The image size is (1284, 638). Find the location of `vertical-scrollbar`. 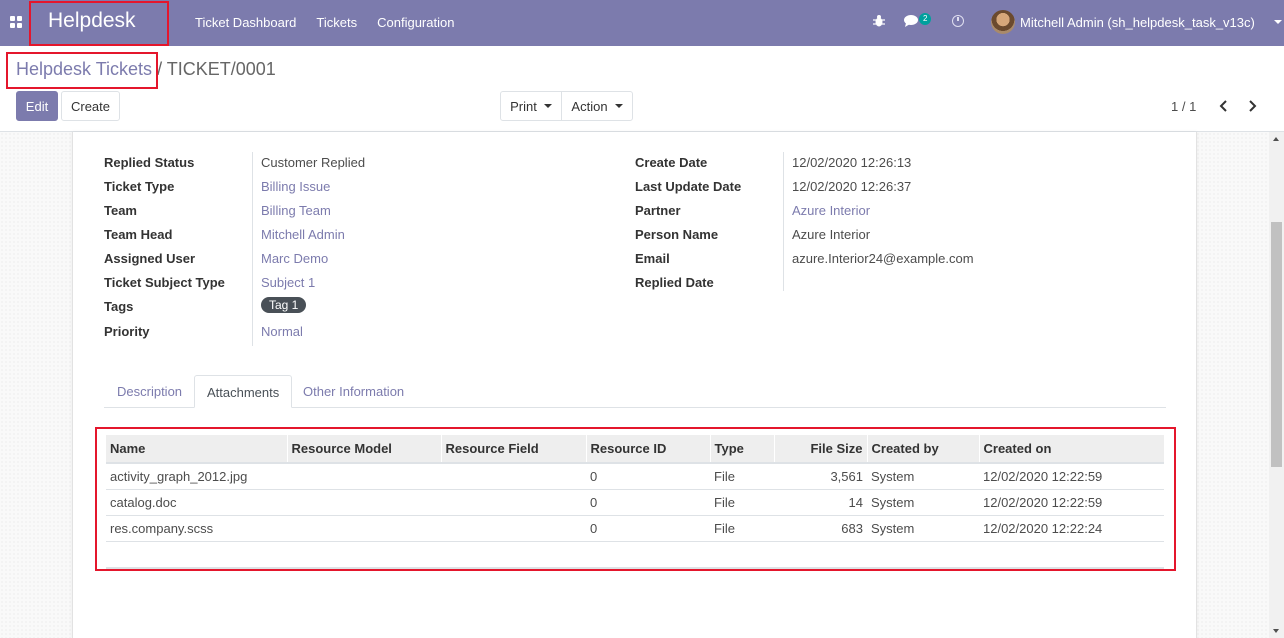

vertical-scrollbar is located at coordinates (1276, 385).